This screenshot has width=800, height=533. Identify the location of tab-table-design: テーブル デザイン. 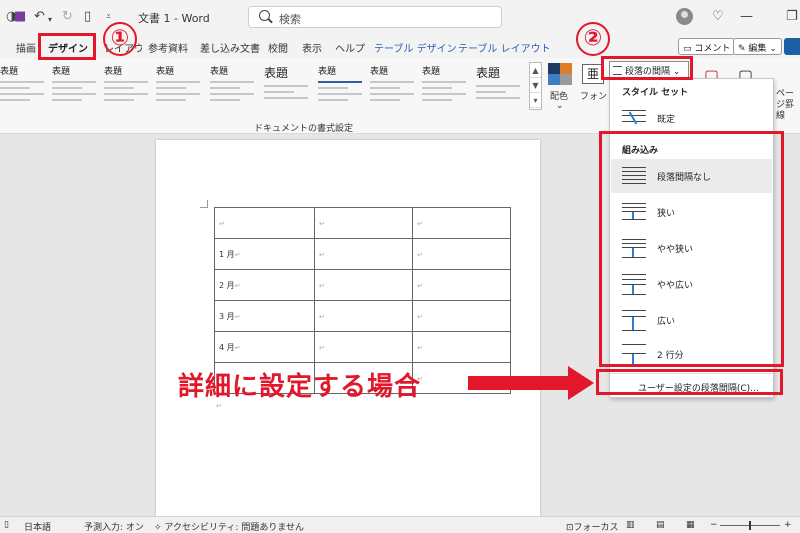
(415, 47).